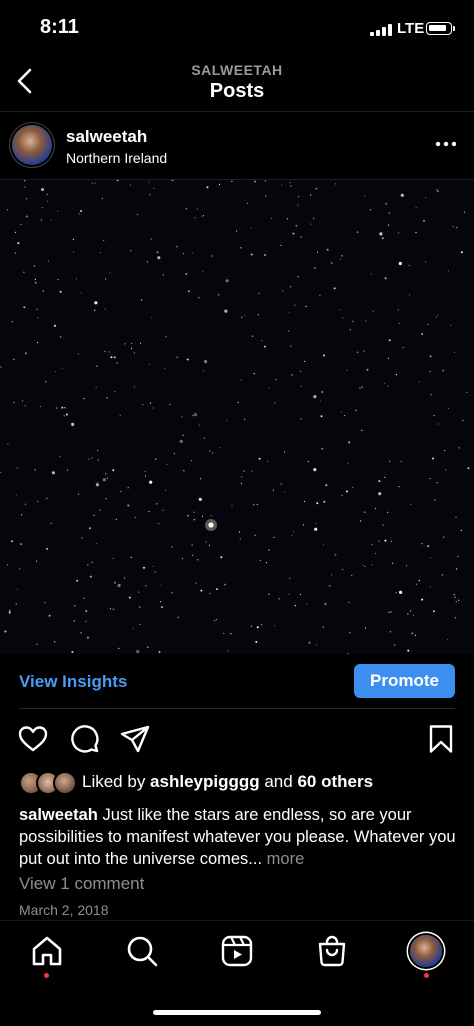 This screenshot has width=474, height=1026. I want to click on liker-username: ashleypigggg, so click(205, 781).